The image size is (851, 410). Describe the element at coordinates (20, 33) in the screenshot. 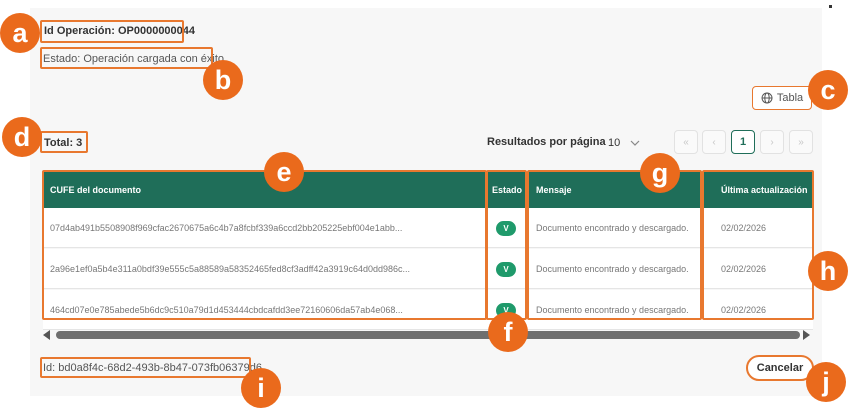

I see `marker-a: a` at that location.